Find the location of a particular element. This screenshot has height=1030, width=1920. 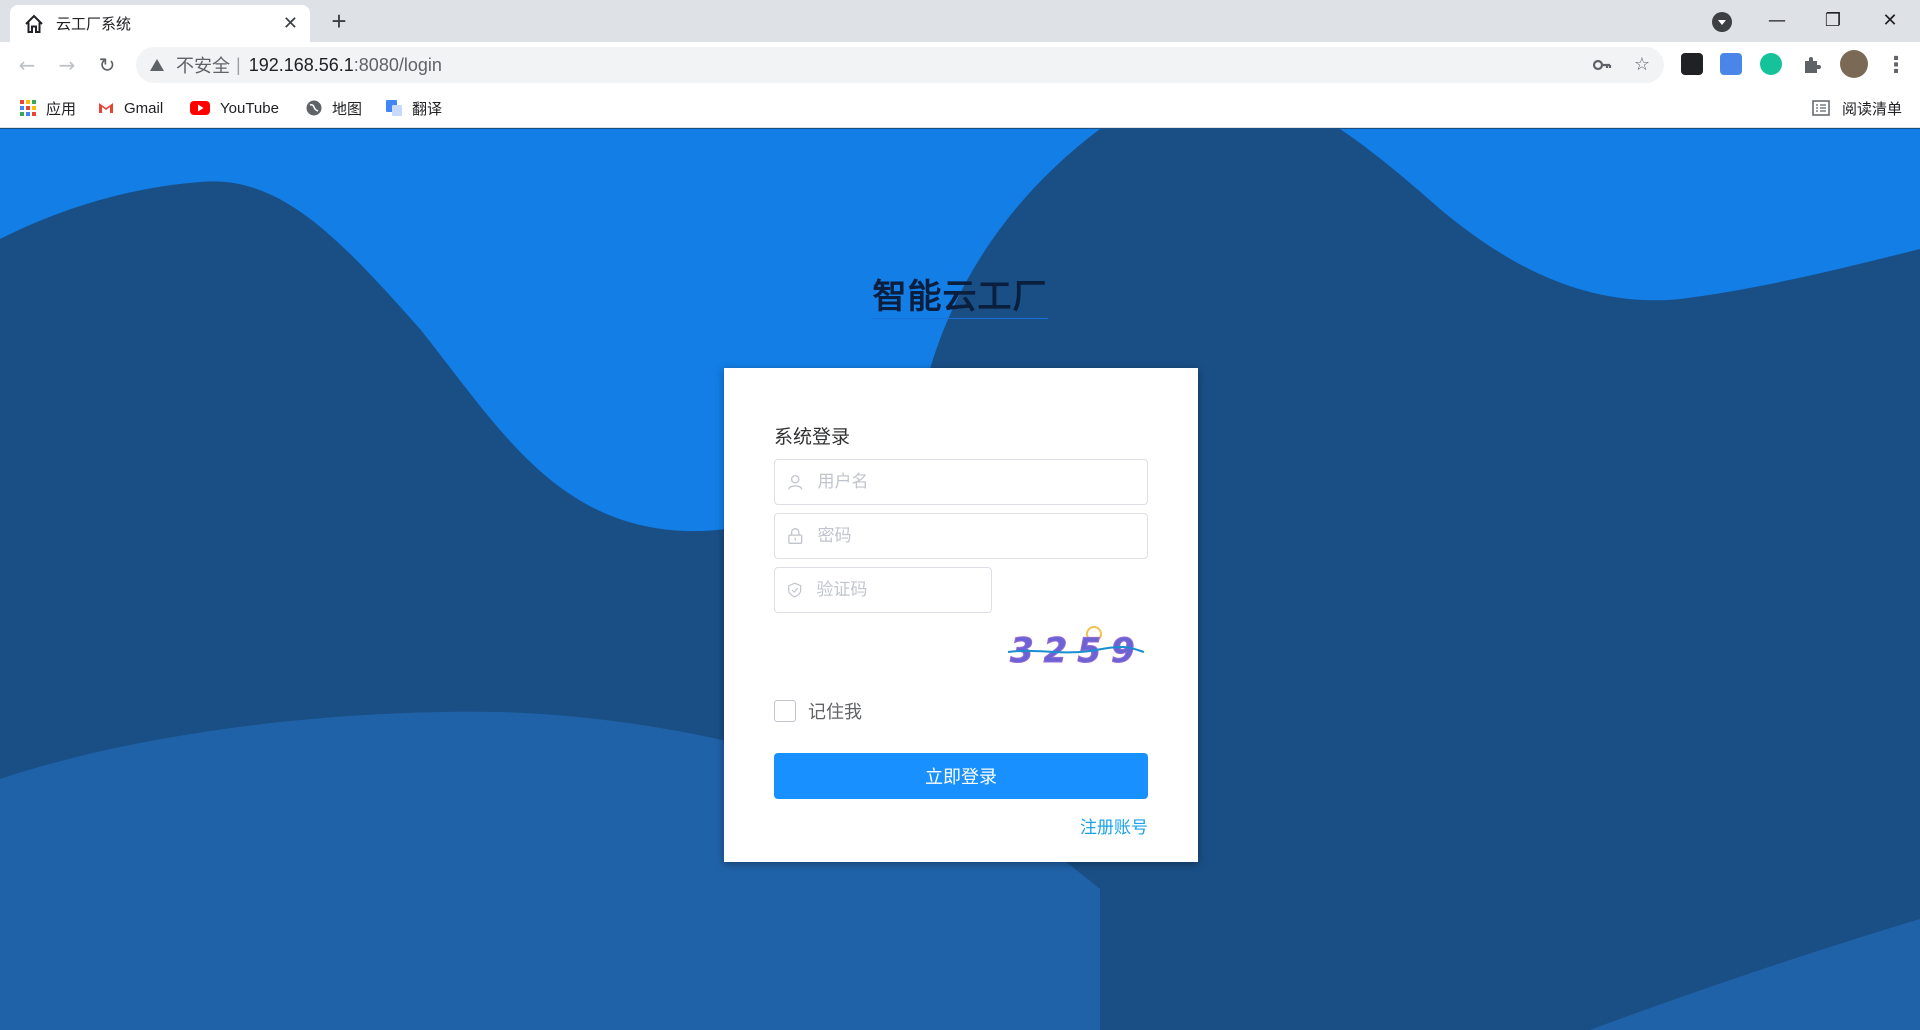

browser-tab: 云工厂系统 ✕ is located at coordinates (160, 23).